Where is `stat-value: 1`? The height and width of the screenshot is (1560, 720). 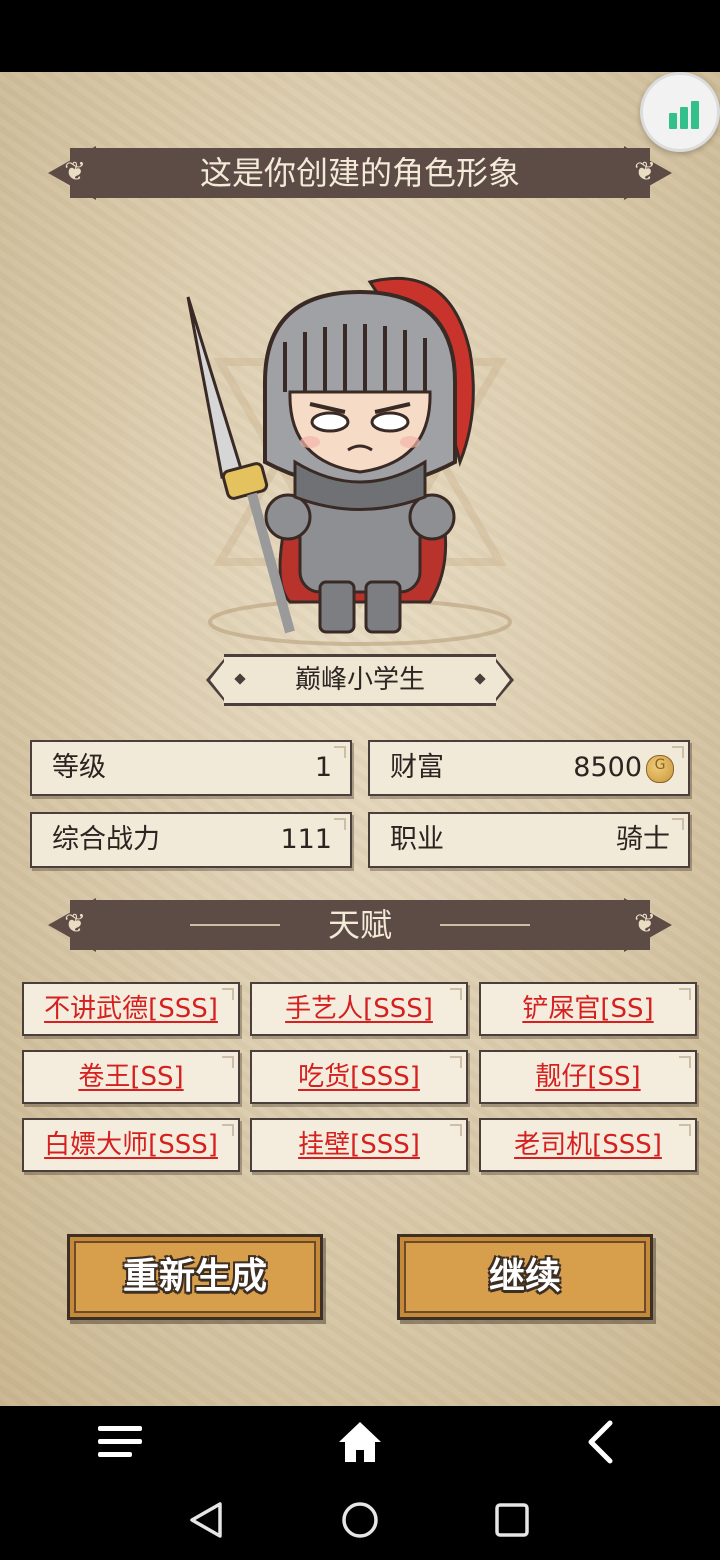 stat-value: 1 is located at coordinates (323, 767).